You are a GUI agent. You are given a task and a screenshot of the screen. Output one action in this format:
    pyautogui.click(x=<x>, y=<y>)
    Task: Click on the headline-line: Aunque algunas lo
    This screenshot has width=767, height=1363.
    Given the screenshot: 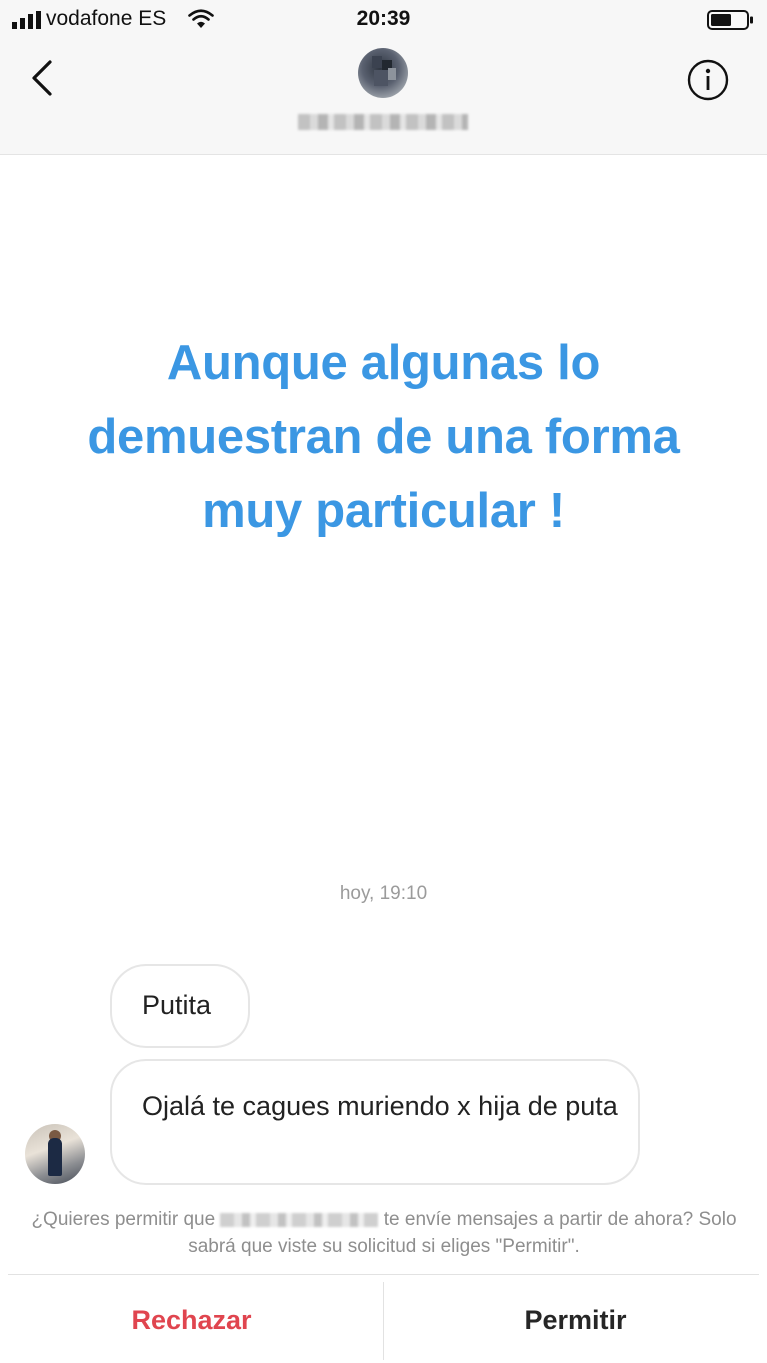 What is the action you would take?
    pyautogui.click(x=383, y=363)
    